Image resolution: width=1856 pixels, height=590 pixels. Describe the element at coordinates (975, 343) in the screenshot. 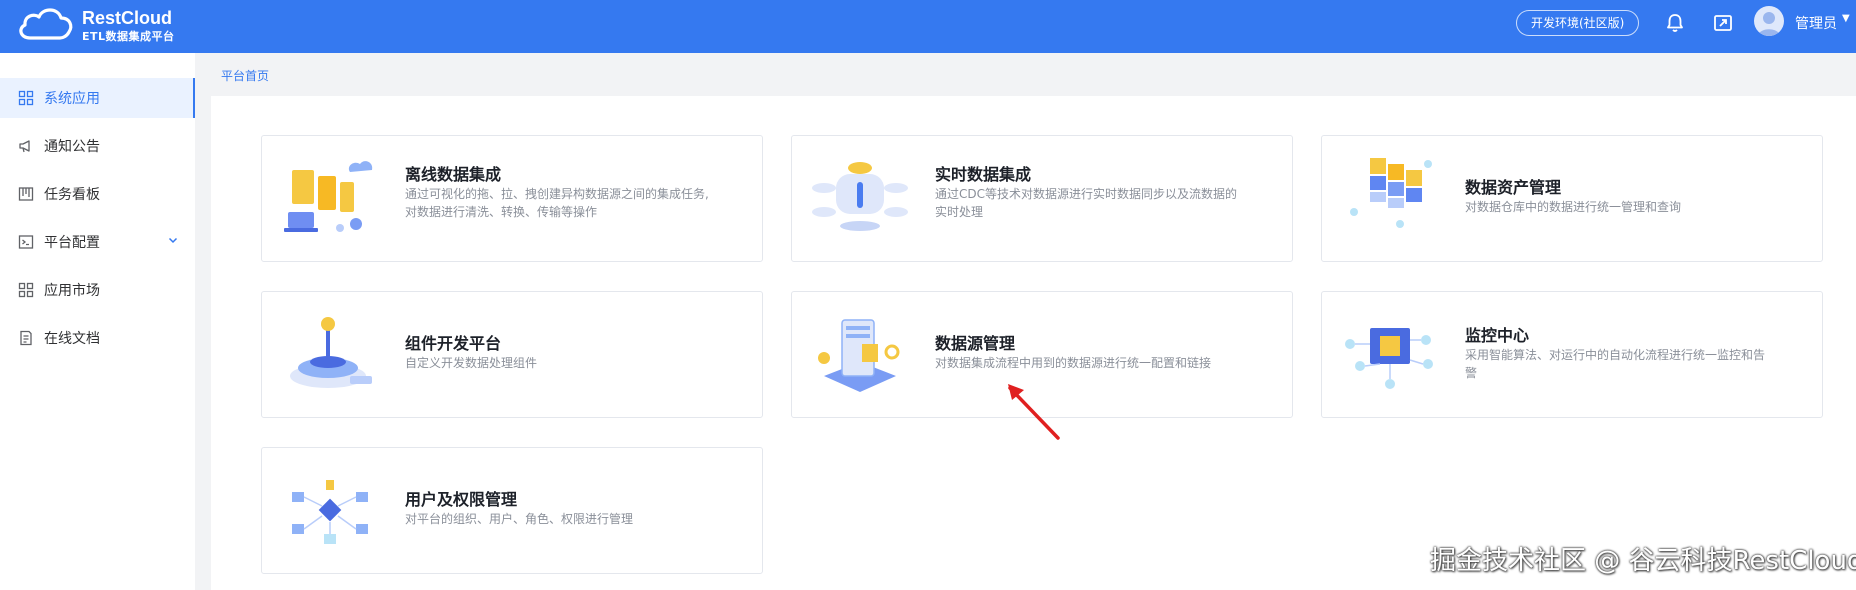

I see `card-title: 数据源管理` at that location.